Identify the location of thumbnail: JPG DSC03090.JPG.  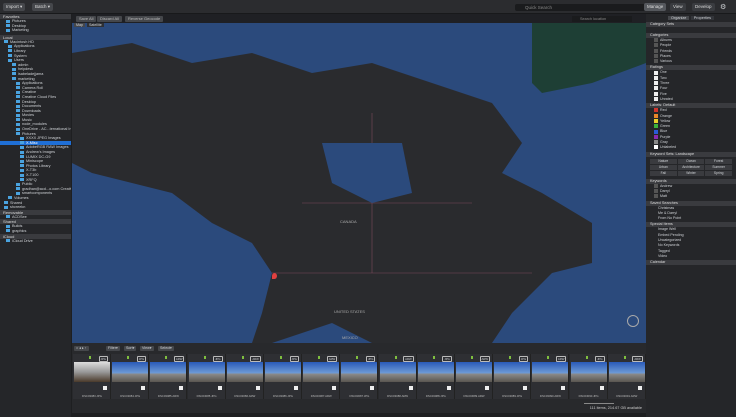
(588, 376).